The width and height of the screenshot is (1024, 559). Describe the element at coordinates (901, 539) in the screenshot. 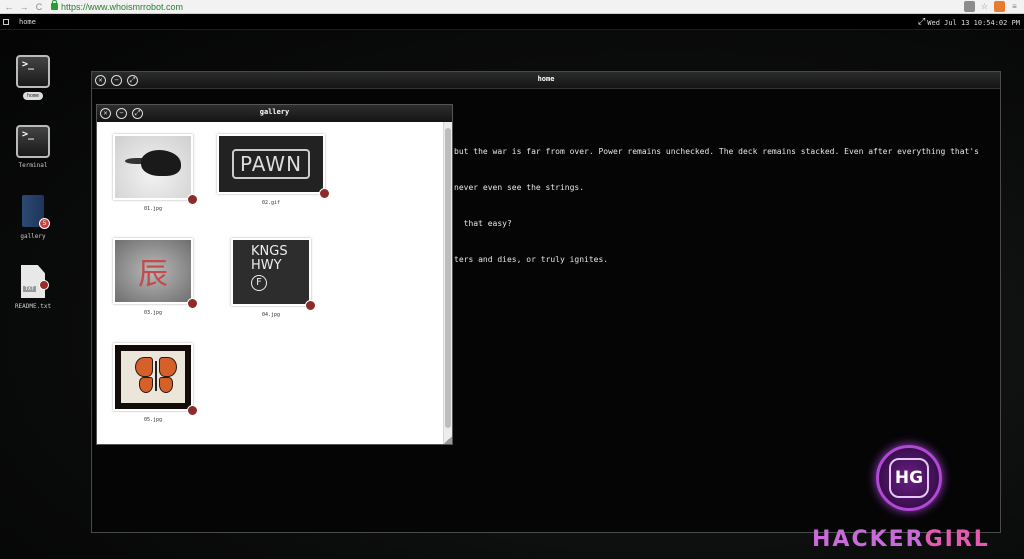

I see `hackergirl-wordmark: HACKERGIRL` at that location.